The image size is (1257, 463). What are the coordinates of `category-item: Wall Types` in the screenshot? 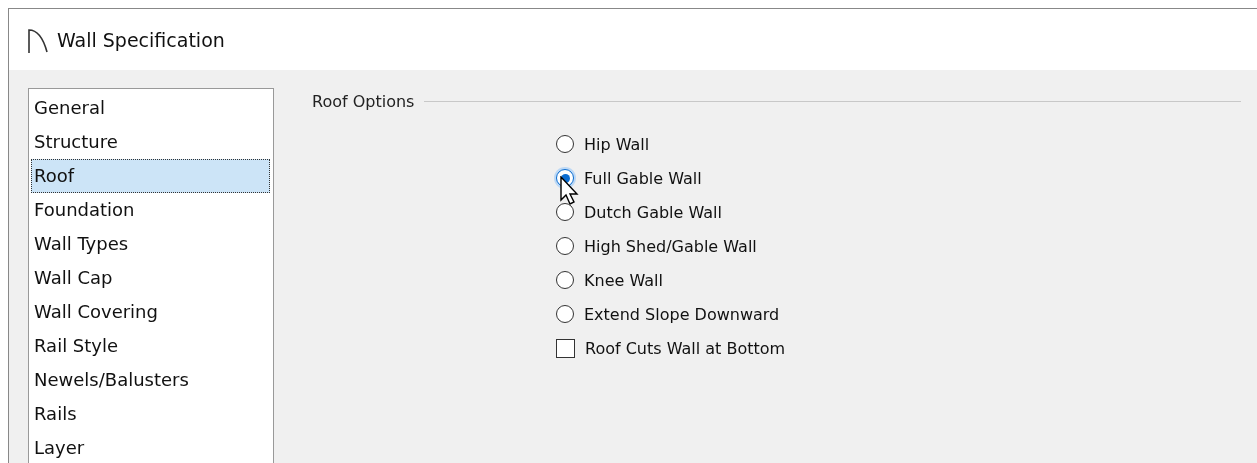 It's located at (150, 244).